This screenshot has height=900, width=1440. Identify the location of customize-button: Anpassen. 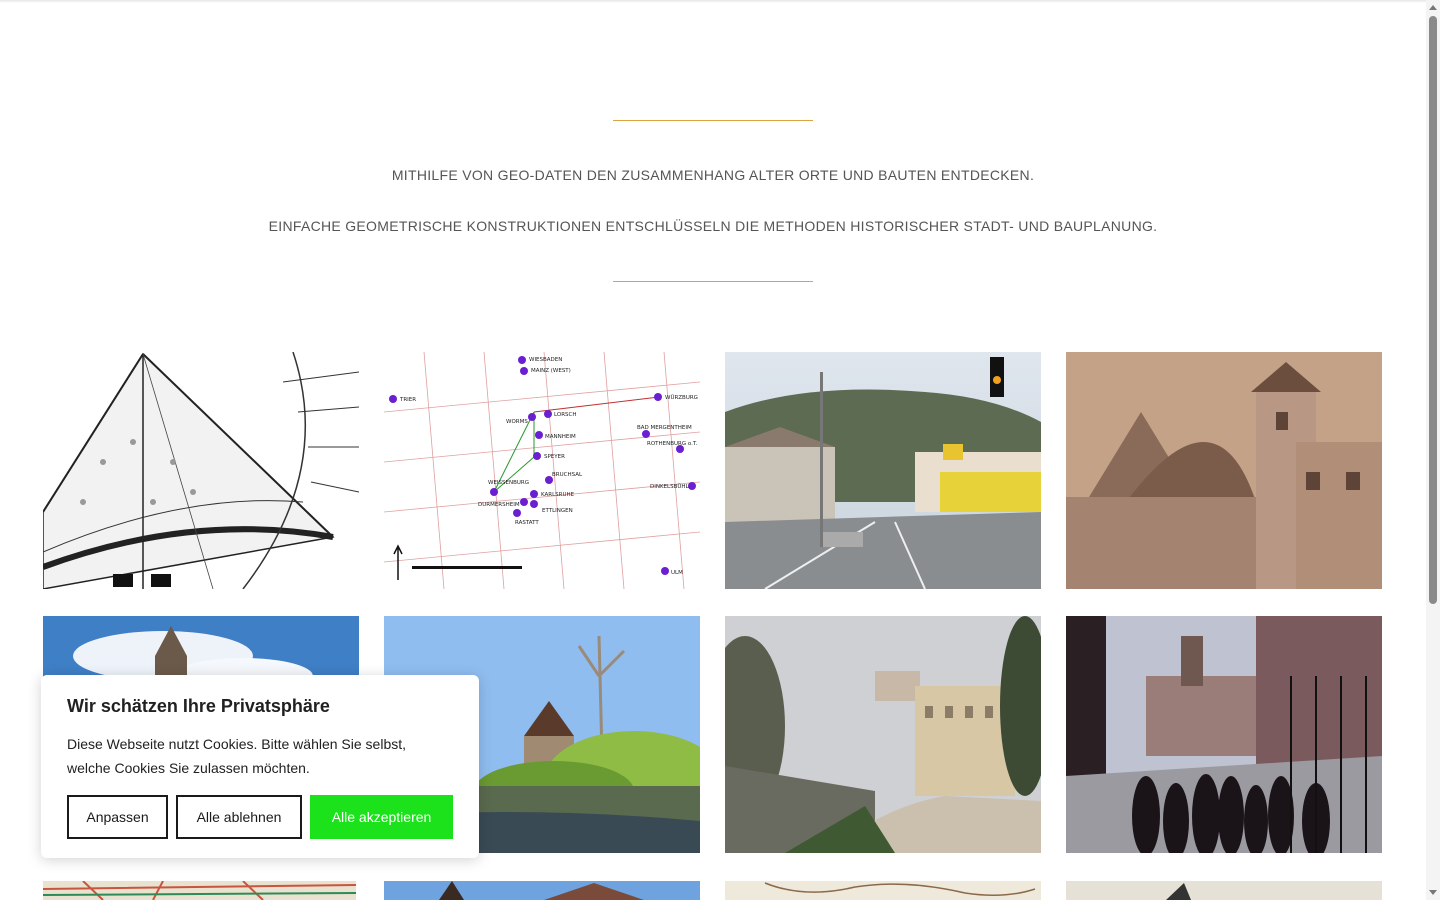
(117, 817).